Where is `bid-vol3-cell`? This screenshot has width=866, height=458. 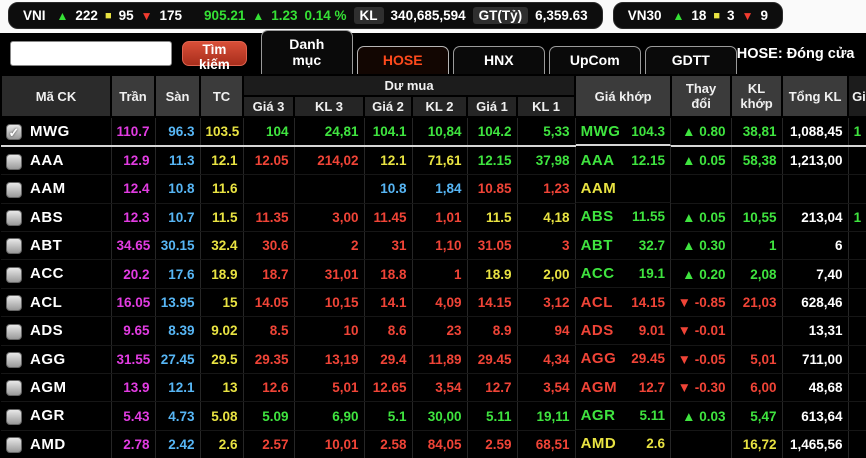
bid-vol3-cell is located at coordinates (329, 189).